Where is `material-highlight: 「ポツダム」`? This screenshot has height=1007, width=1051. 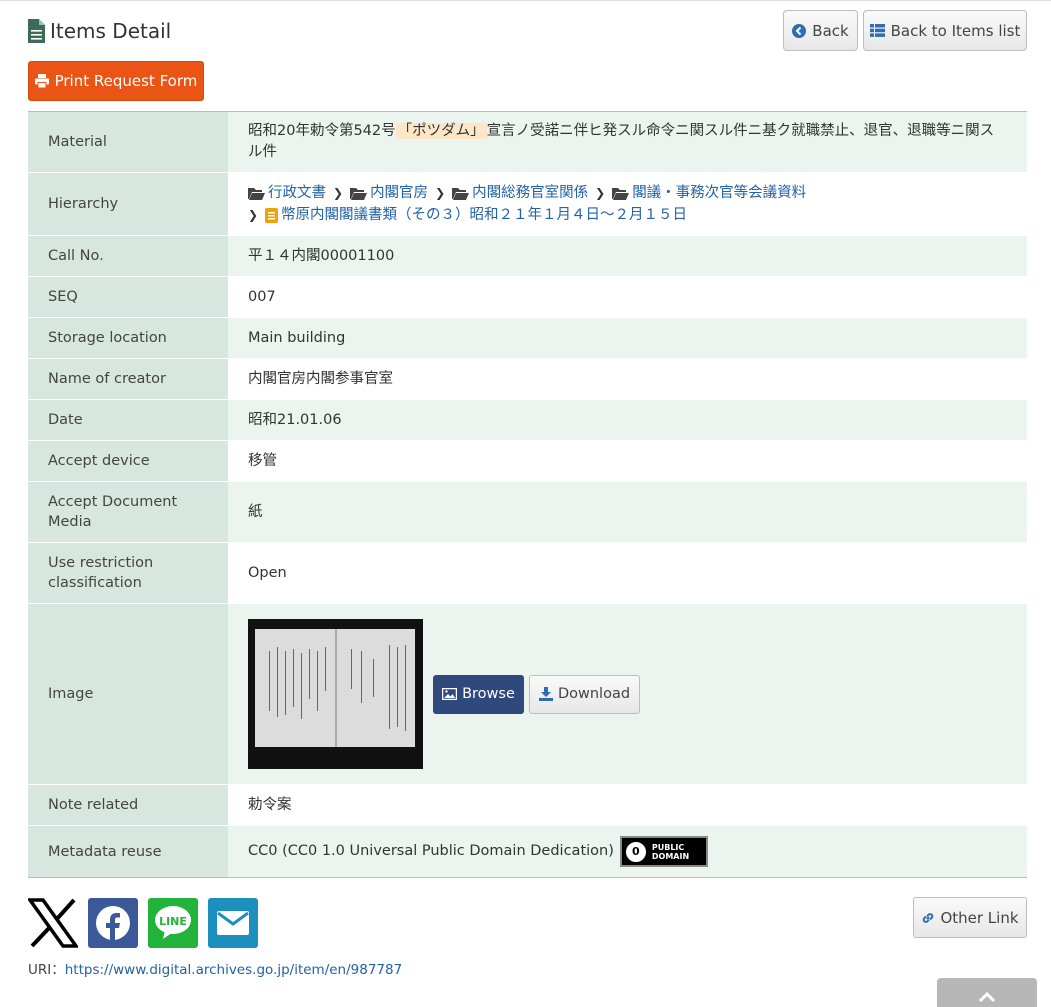
material-highlight: 「ポツダム」 is located at coordinates (441, 131).